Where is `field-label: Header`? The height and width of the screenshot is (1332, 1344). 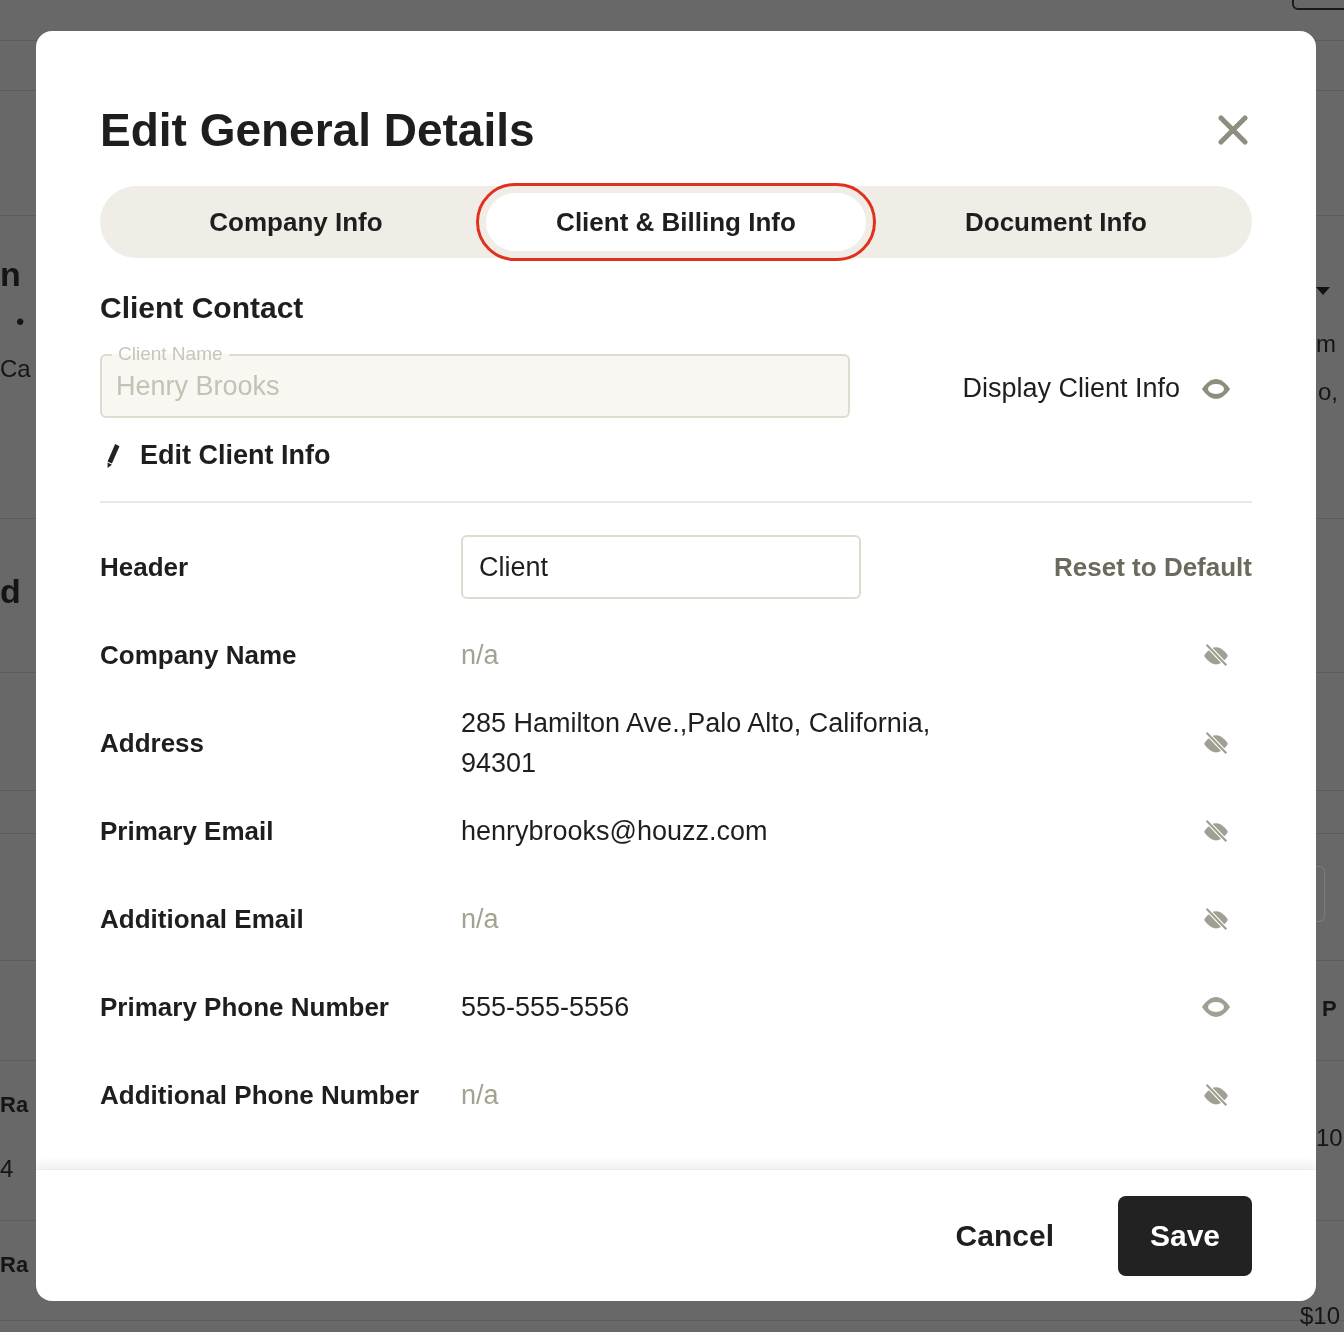 field-label: Header is located at coordinates (145, 567).